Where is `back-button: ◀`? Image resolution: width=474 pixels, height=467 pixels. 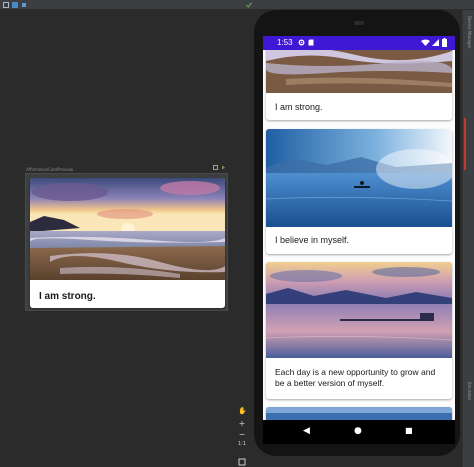 back-button: ◀ is located at coordinates (306, 431).